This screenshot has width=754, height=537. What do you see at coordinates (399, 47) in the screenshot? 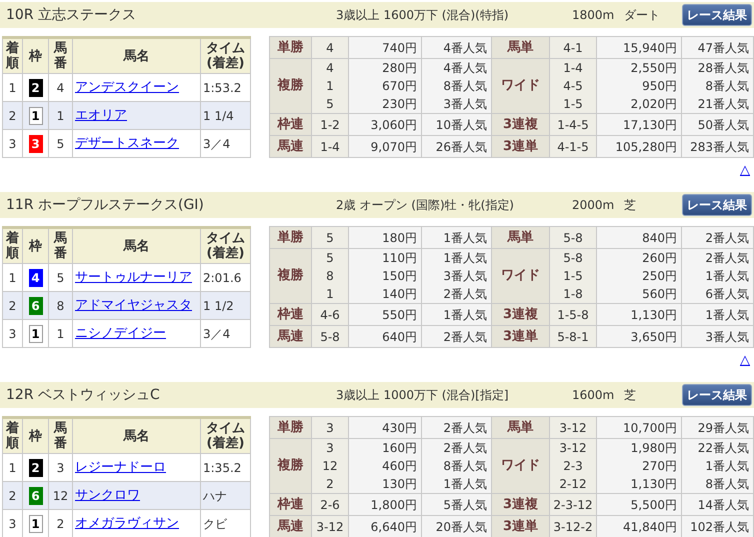
I see `payout-amount: 740円` at bounding box center [399, 47].